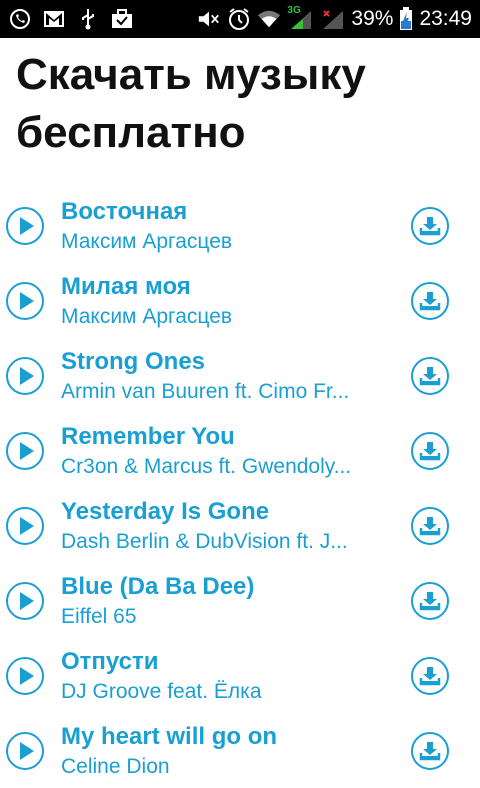  What do you see at coordinates (161, 691) in the screenshot?
I see `track-artist: DJ Groove feat. Ёлка` at bounding box center [161, 691].